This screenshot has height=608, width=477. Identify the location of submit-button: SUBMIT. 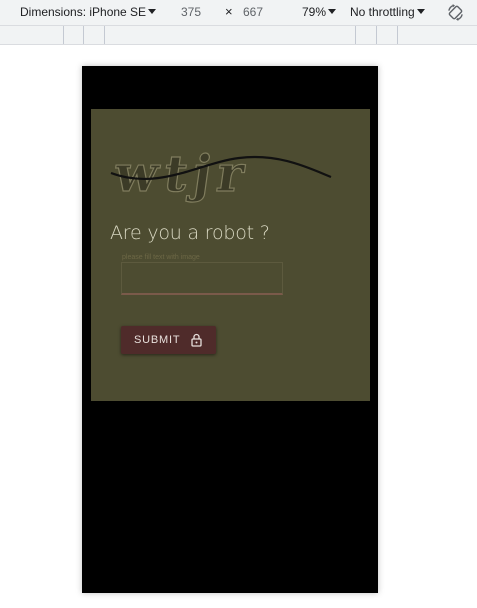
(168, 340).